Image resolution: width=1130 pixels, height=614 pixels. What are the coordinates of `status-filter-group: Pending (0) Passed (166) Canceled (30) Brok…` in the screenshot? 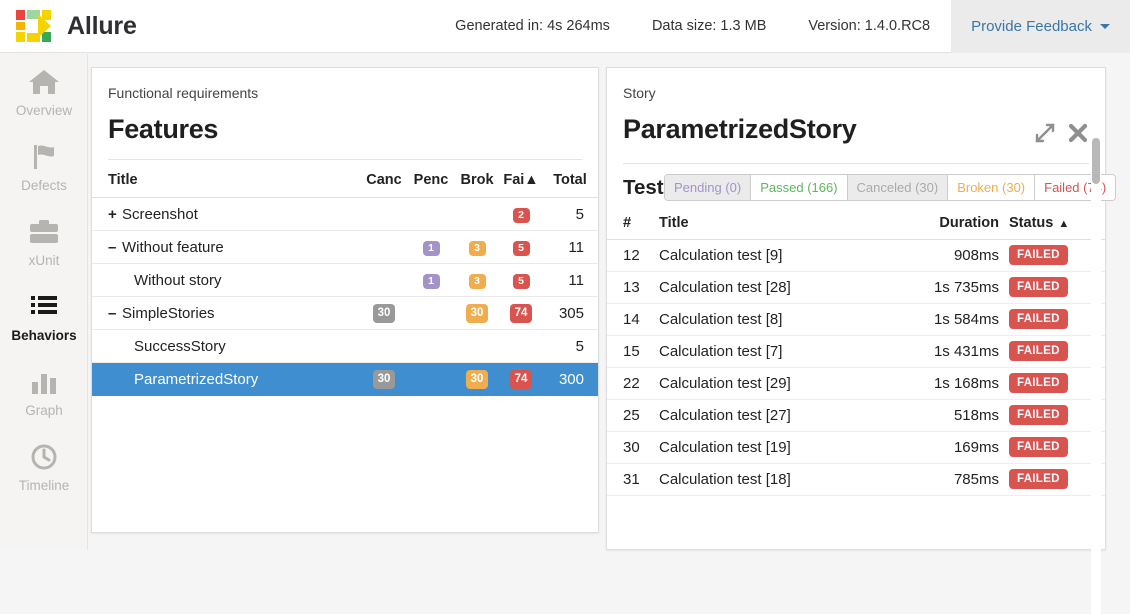 It's located at (890, 187).